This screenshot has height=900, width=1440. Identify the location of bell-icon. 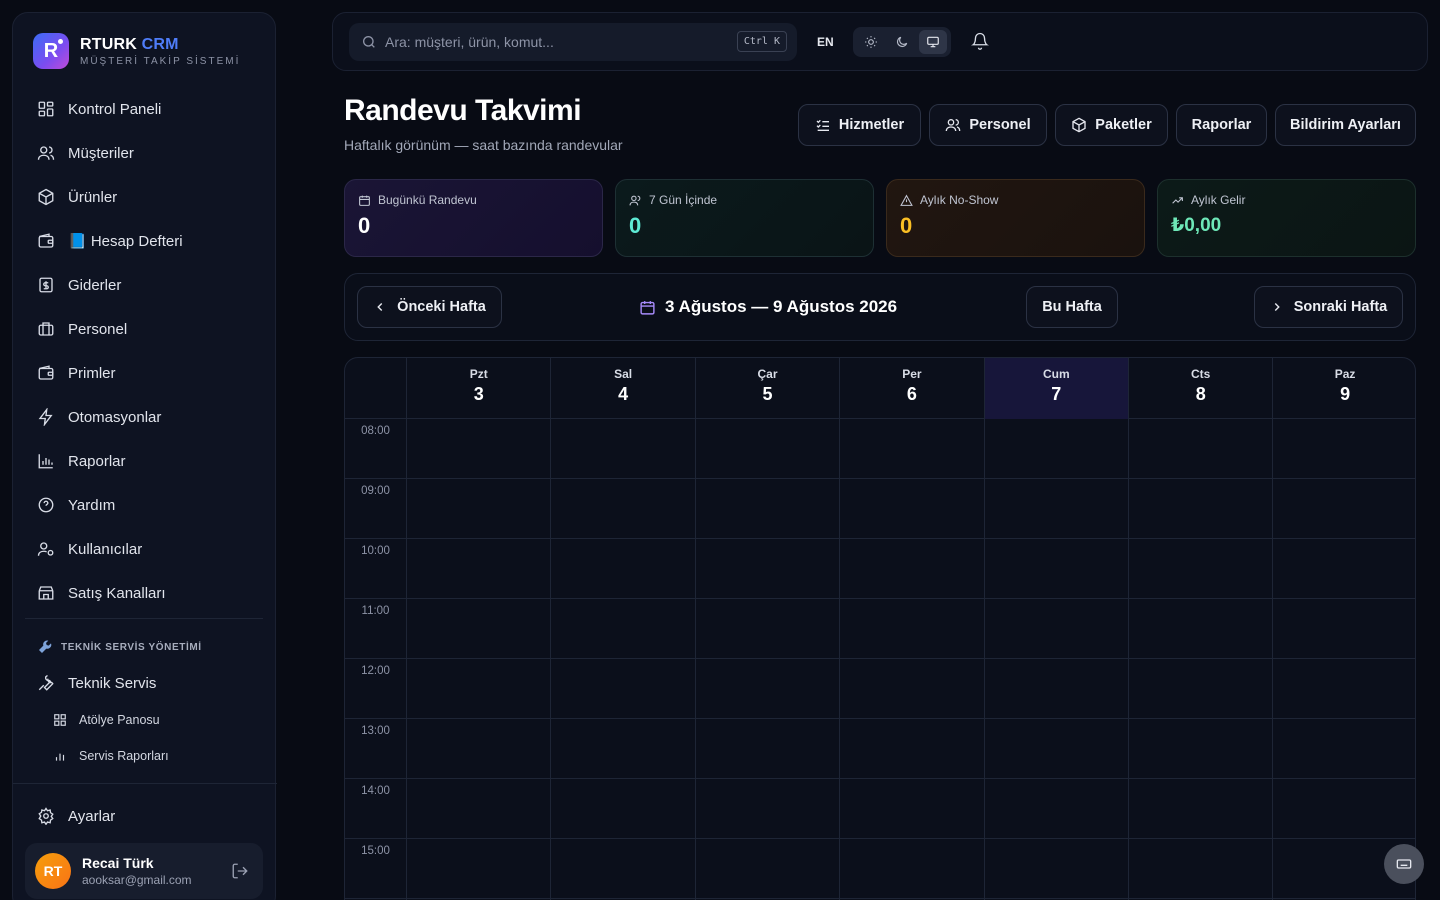
(980, 41).